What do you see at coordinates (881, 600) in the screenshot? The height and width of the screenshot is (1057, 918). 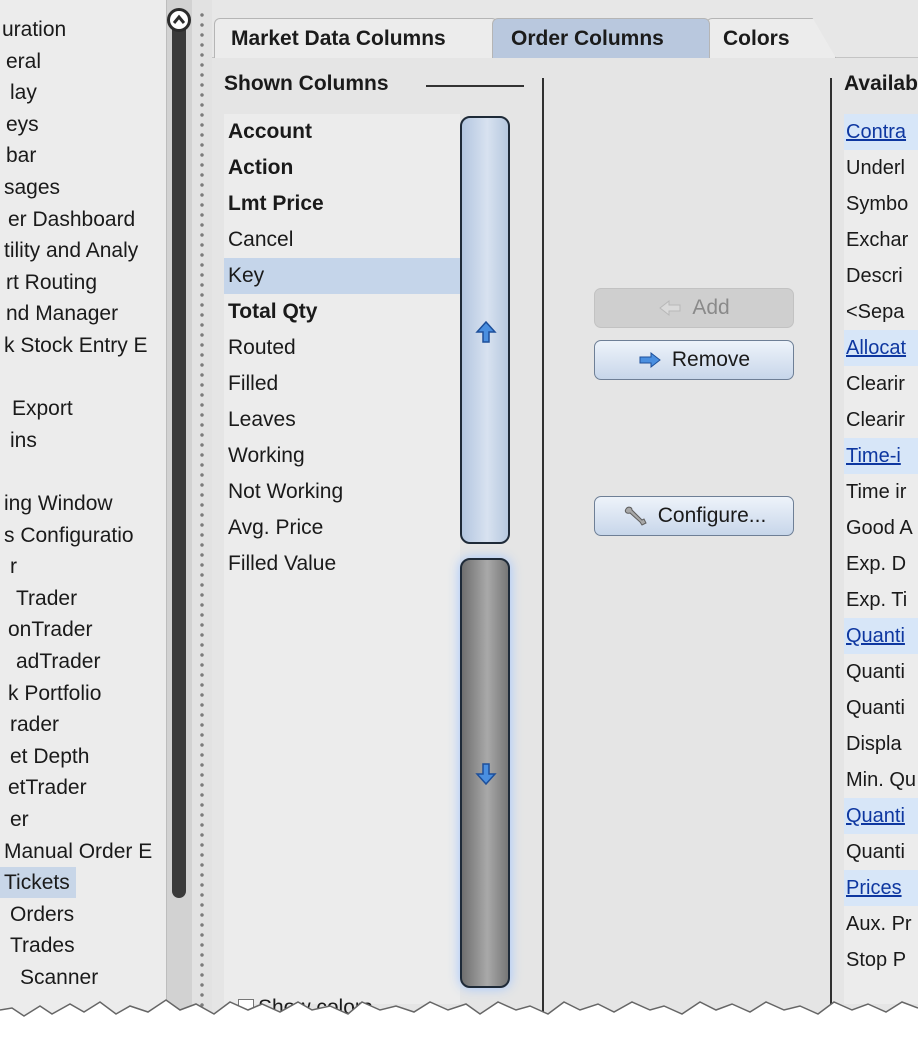 I see `available-column-item: Exp. Ti` at bounding box center [881, 600].